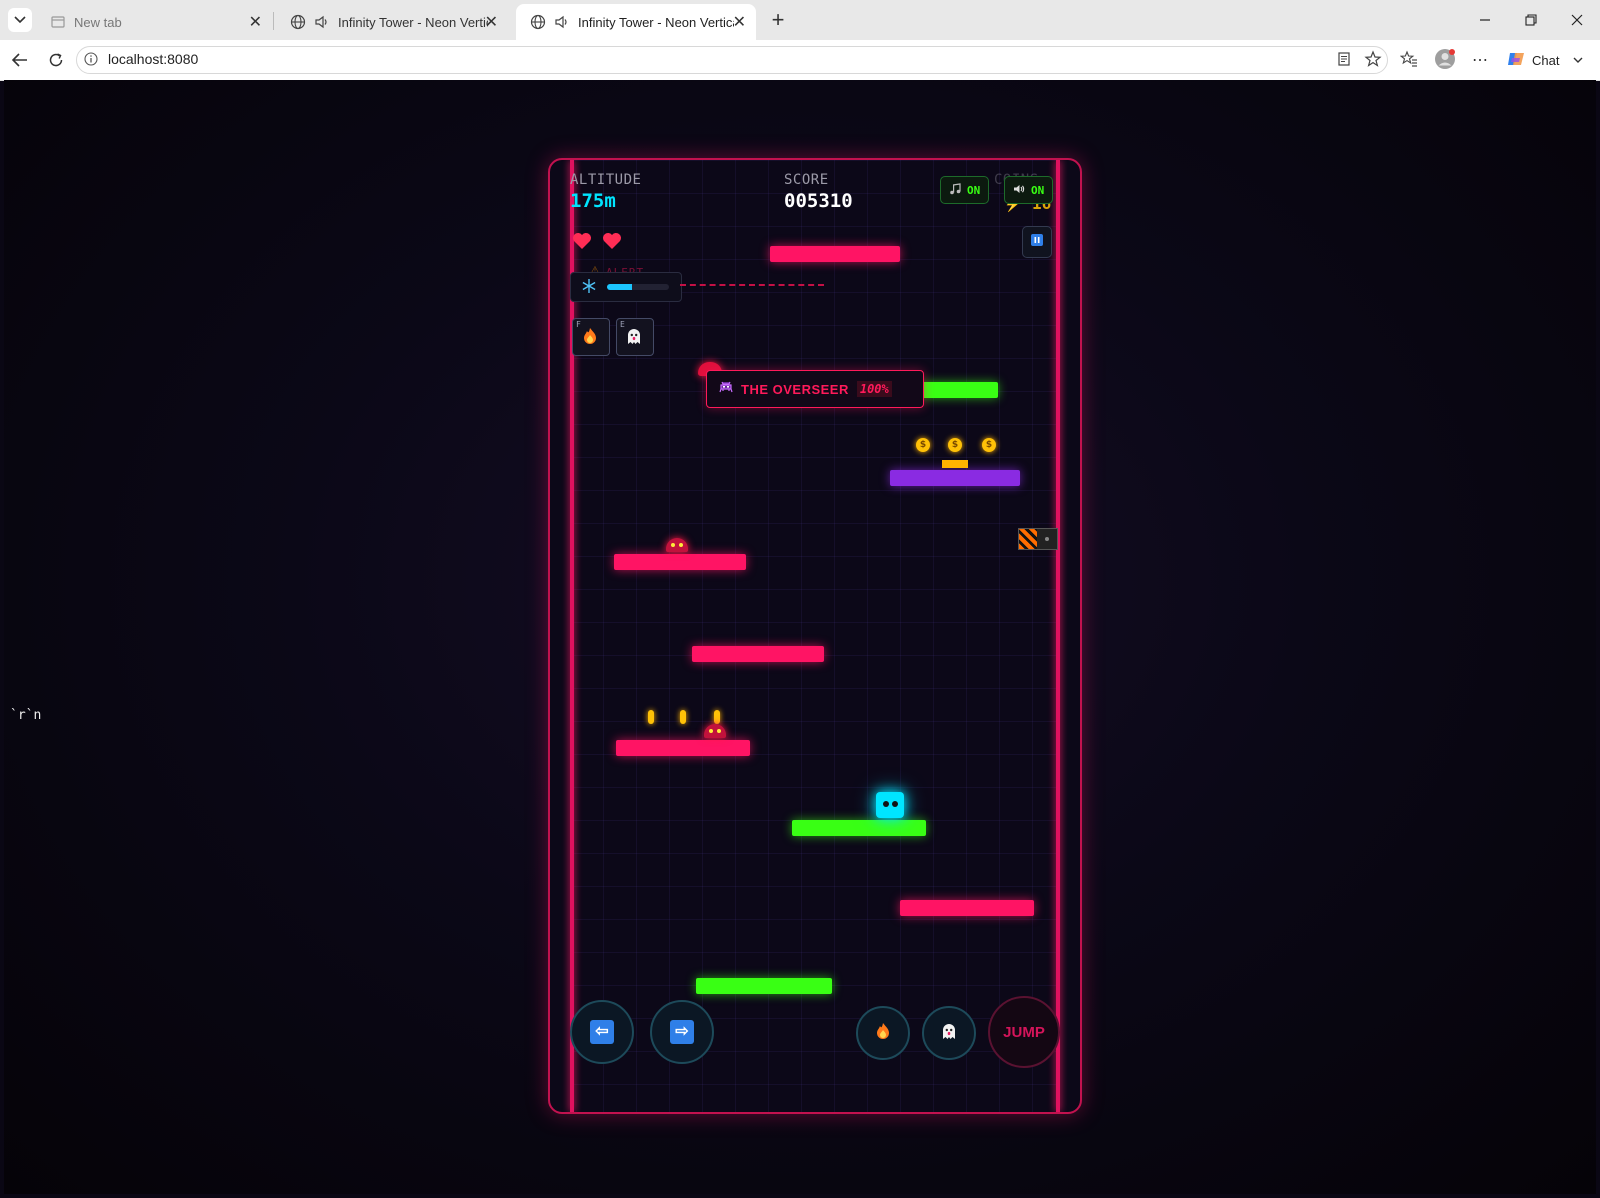 Image resolution: width=1600 pixels, height=1198 pixels. I want to click on new-tab-button: +, so click(778, 19).